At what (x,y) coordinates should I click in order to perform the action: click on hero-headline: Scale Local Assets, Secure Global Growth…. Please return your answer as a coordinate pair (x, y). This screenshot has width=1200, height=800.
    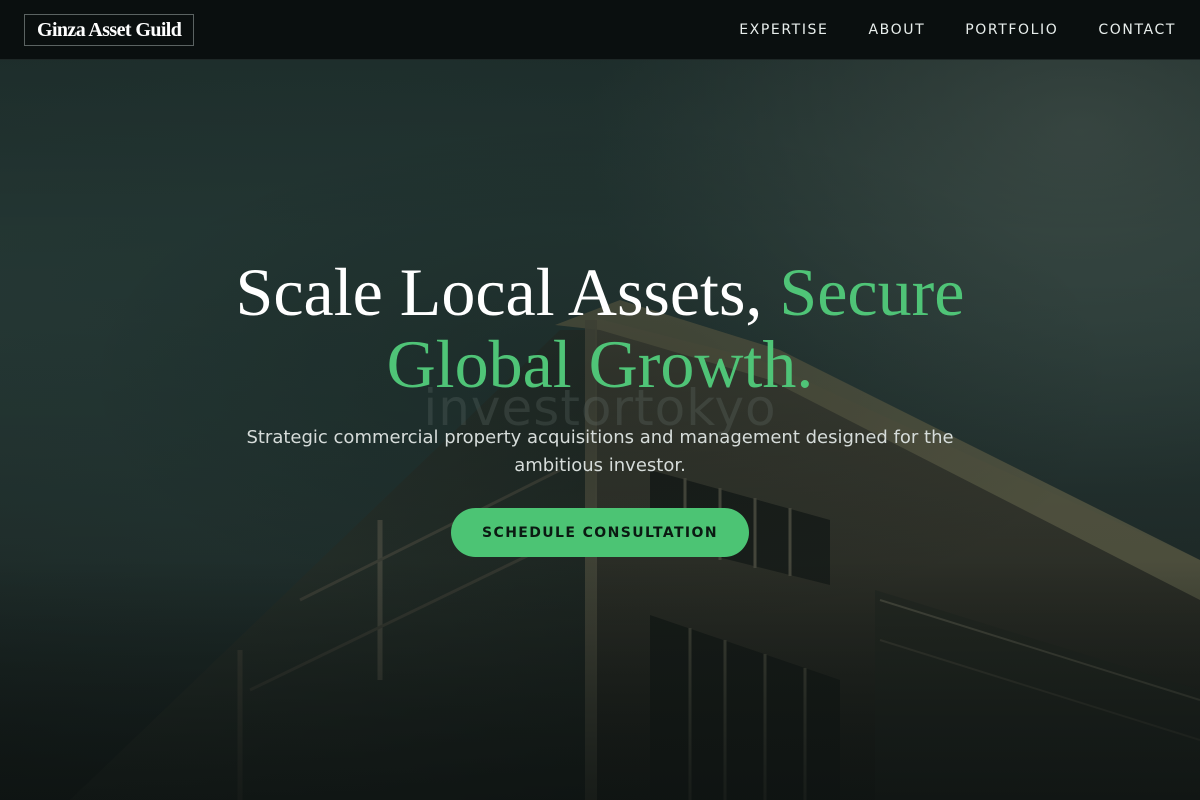
    Looking at the image, I should click on (600, 328).